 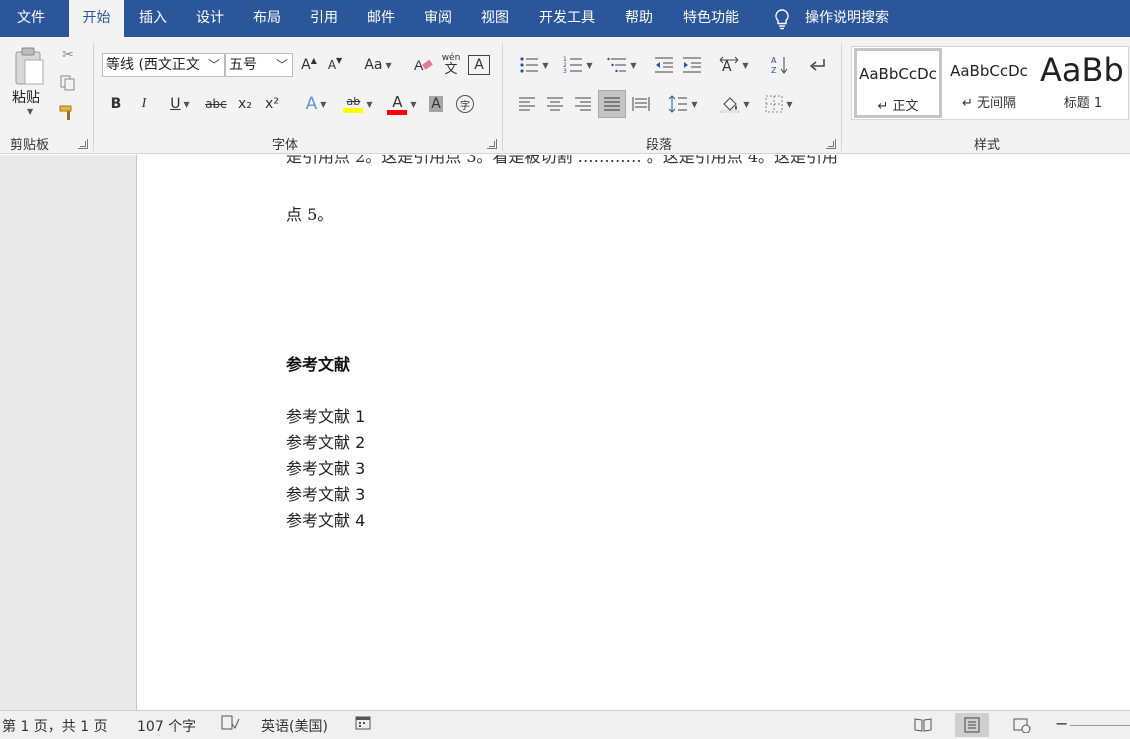 I want to click on character-border-button: A, so click(x=479, y=65).